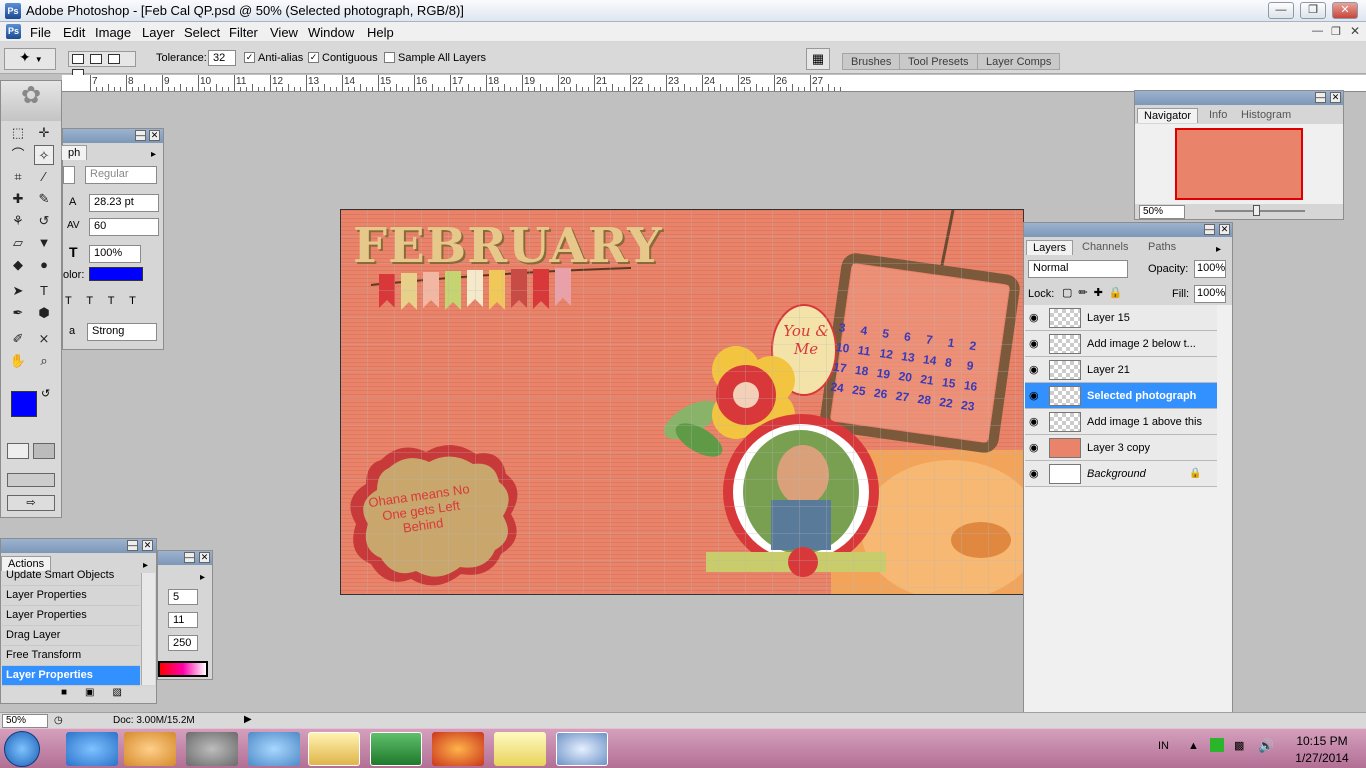  What do you see at coordinates (1217, 745) in the screenshot?
I see `tray-app-icon` at bounding box center [1217, 745].